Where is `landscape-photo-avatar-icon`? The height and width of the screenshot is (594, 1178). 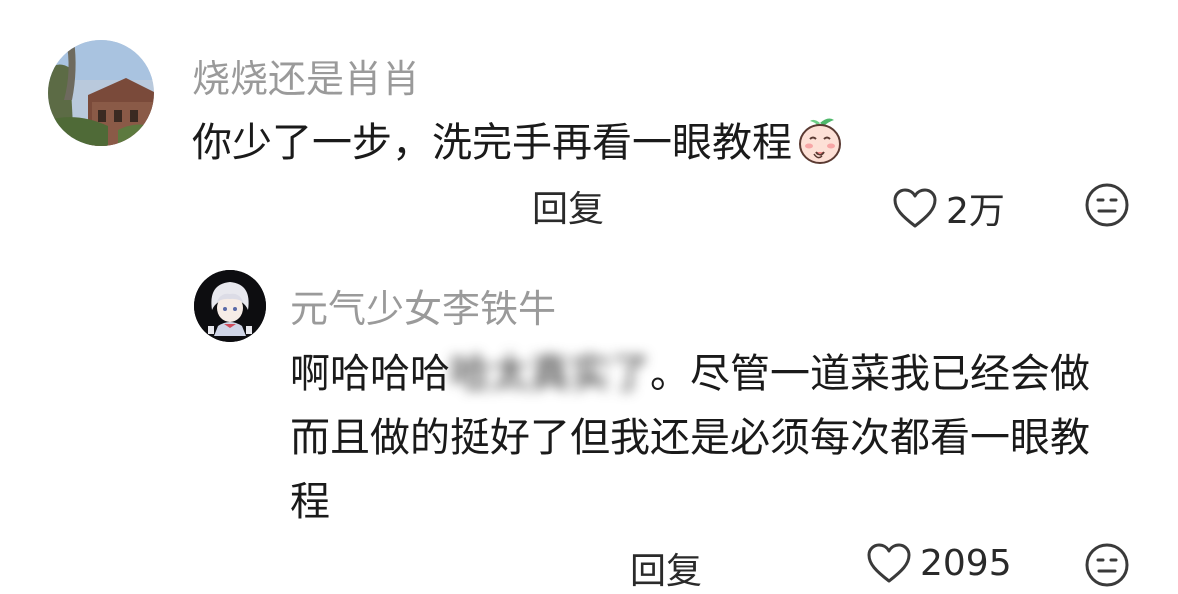
landscape-photo-avatar-icon is located at coordinates (101, 93).